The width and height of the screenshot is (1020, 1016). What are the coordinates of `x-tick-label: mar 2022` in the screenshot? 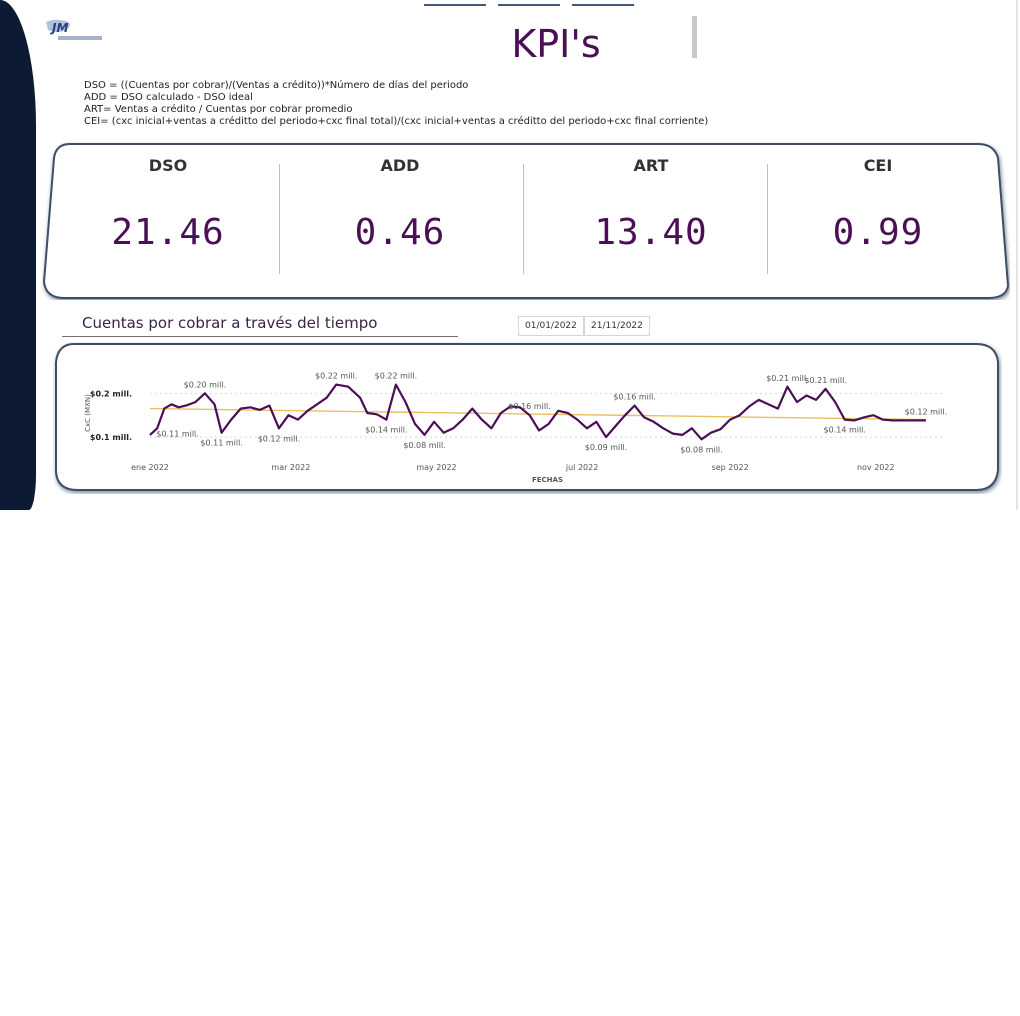 It's located at (290, 467).